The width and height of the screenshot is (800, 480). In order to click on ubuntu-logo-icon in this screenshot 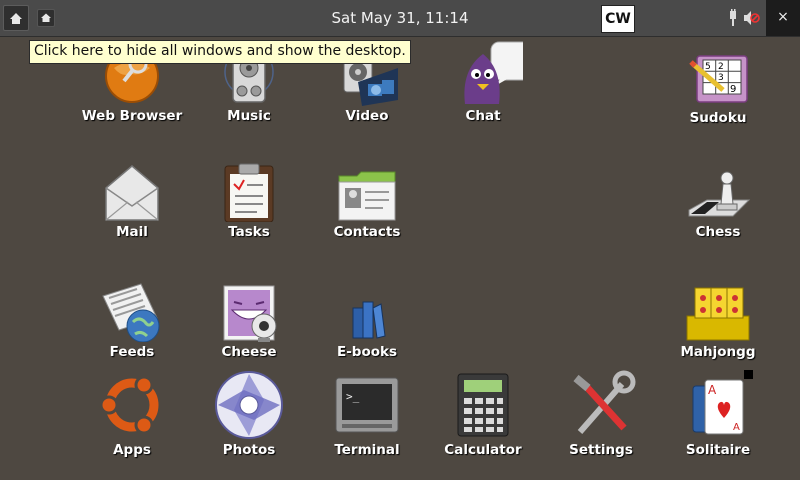, I will do `click(129, 405)`.